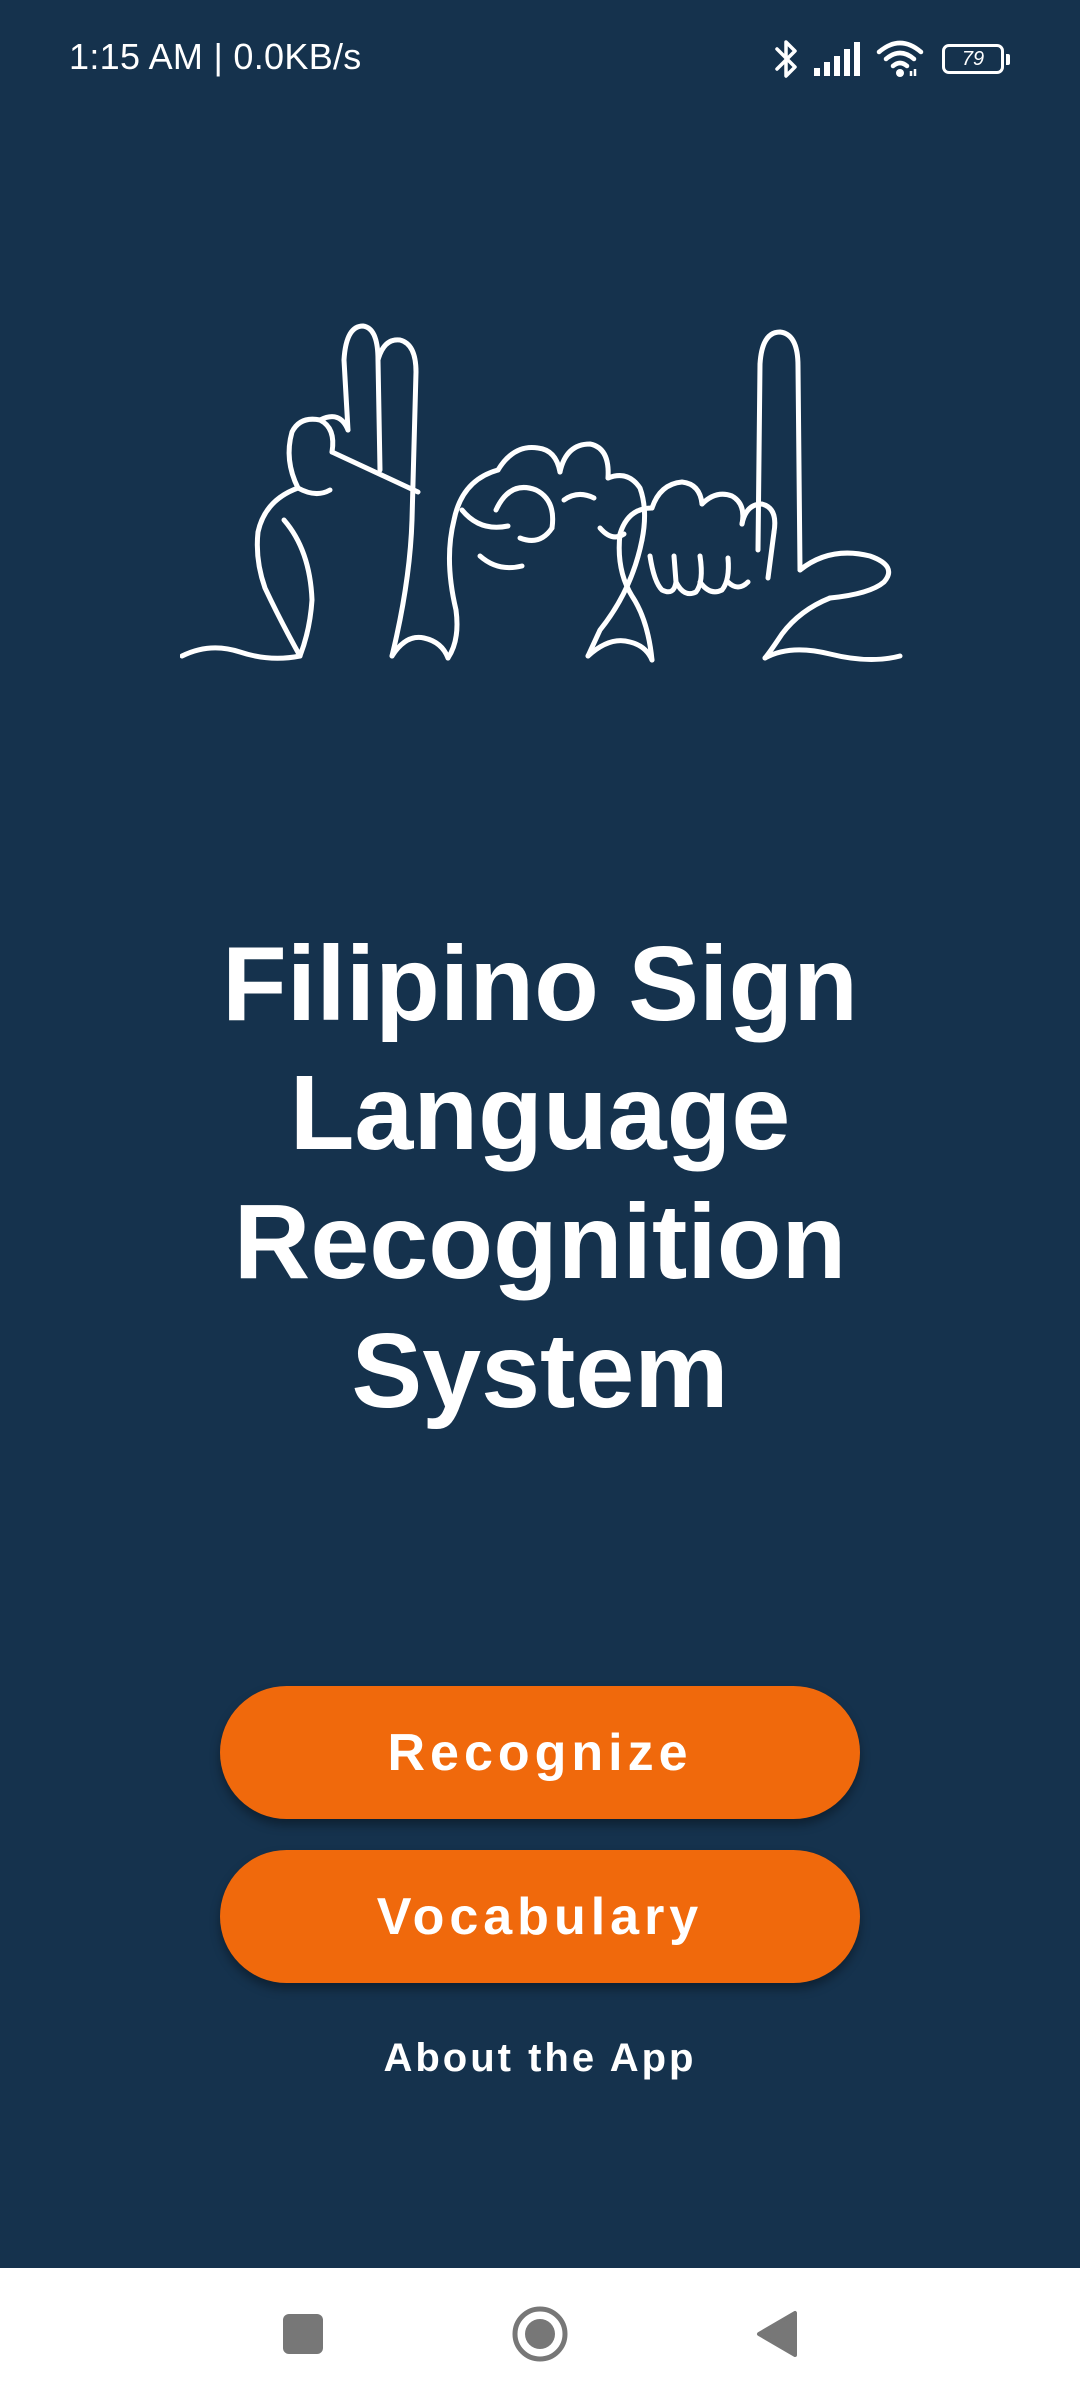  I want to click on back-button, so click(776, 2334).